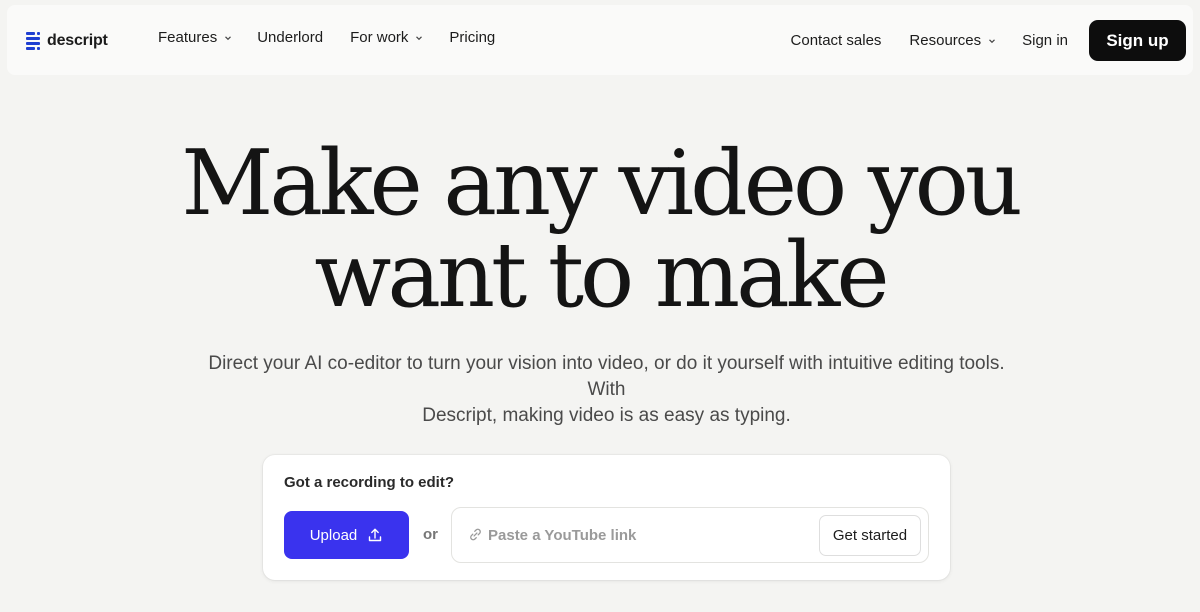 Image resolution: width=1200 pixels, height=612 pixels. I want to click on nav-item-label: Underlord, so click(290, 37).